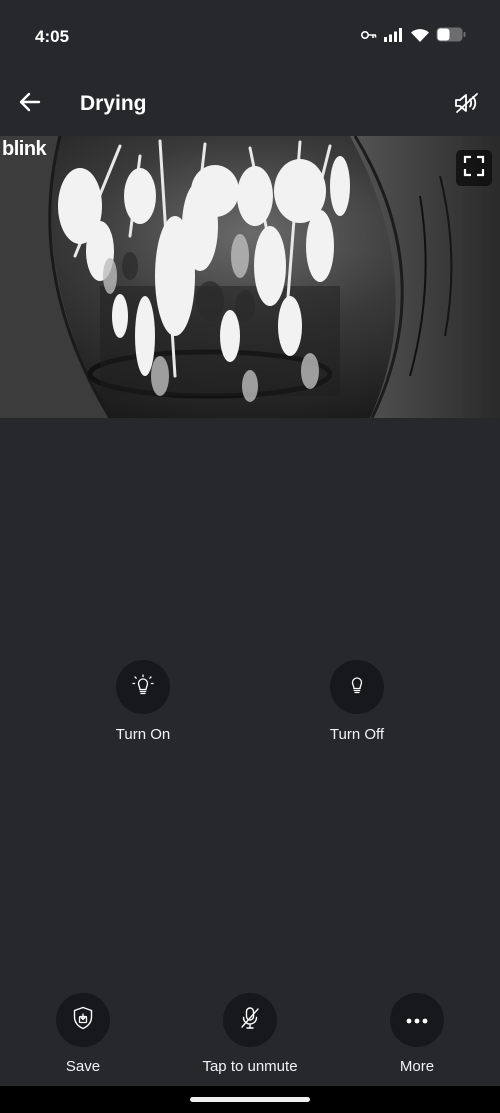 This screenshot has width=500, height=1113. I want to click on bulb-off-icon, so click(357, 687).